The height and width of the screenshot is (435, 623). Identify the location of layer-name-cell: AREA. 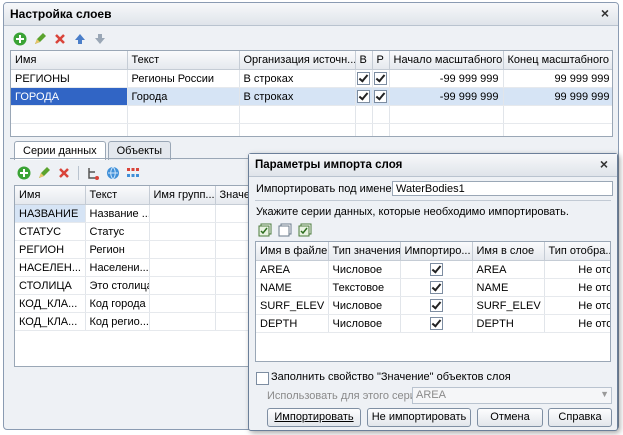
(508, 269).